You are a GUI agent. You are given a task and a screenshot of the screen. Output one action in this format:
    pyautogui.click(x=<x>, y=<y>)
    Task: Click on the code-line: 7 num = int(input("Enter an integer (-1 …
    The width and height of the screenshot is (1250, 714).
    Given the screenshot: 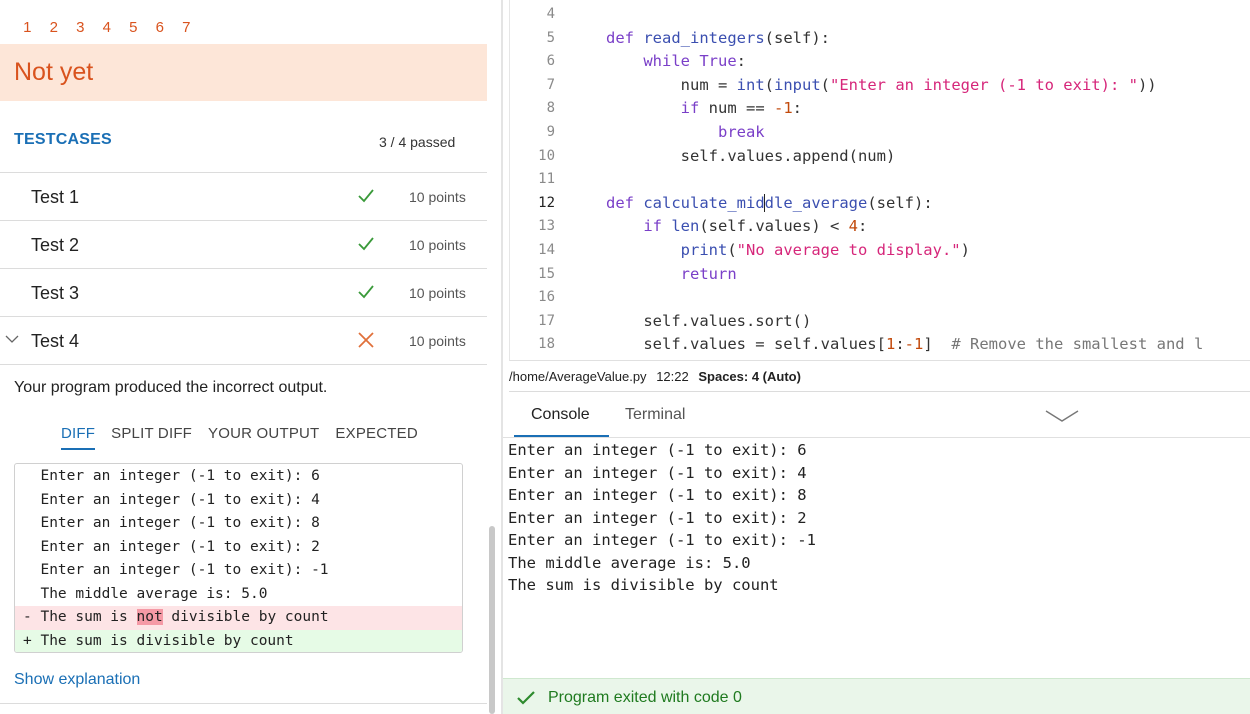 What is the action you would take?
    pyautogui.click(x=880, y=86)
    